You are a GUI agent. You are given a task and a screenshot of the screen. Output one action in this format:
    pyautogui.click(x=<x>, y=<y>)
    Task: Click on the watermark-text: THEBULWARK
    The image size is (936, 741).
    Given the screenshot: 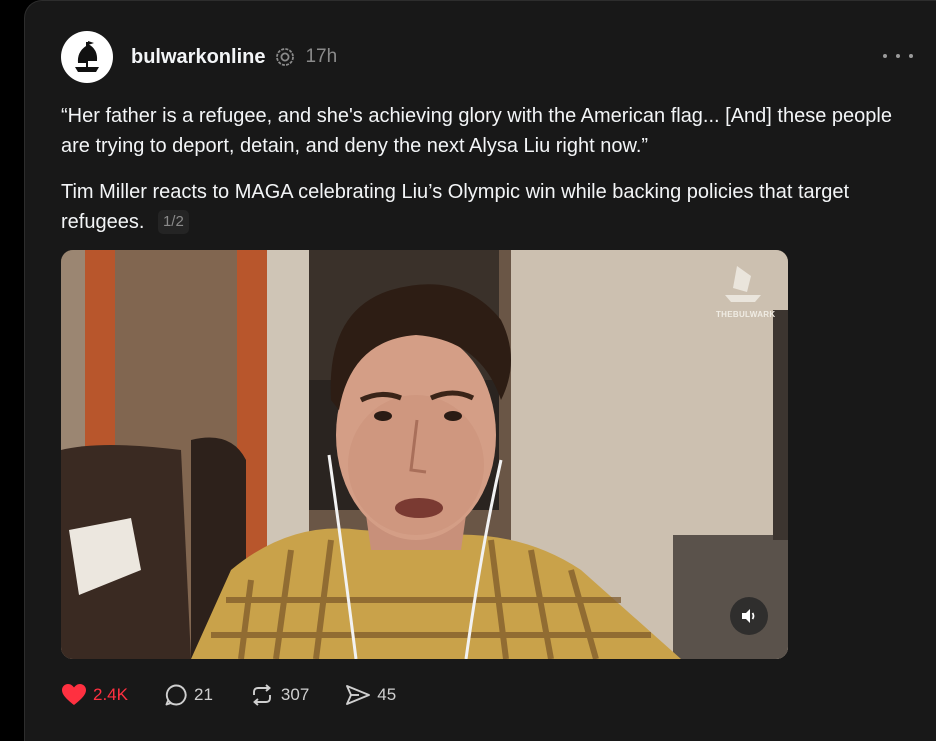 What is the action you would take?
    pyautogui.click(x=746, y=314)
    